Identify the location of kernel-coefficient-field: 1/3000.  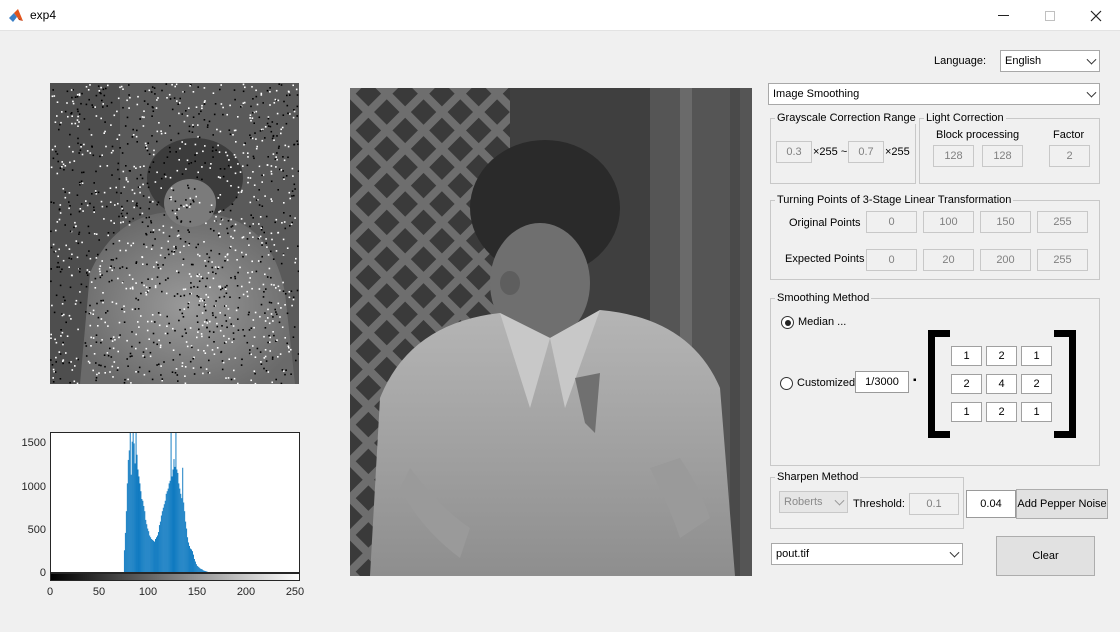
(882, 382).